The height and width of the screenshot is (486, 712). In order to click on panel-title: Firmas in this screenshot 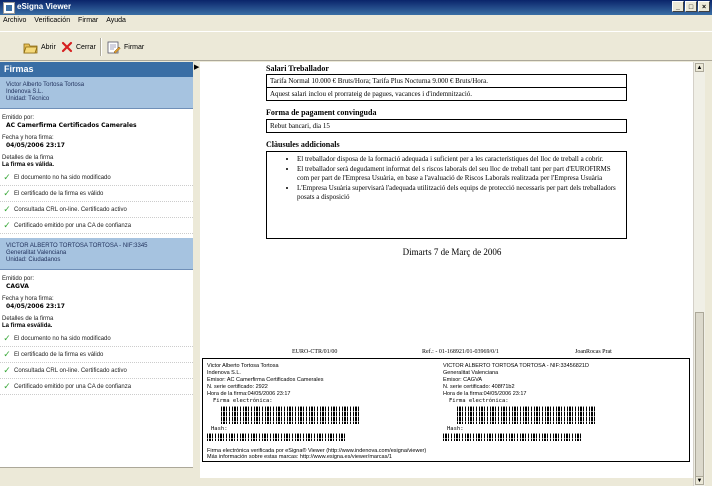, I will do `click(96, 69)`.